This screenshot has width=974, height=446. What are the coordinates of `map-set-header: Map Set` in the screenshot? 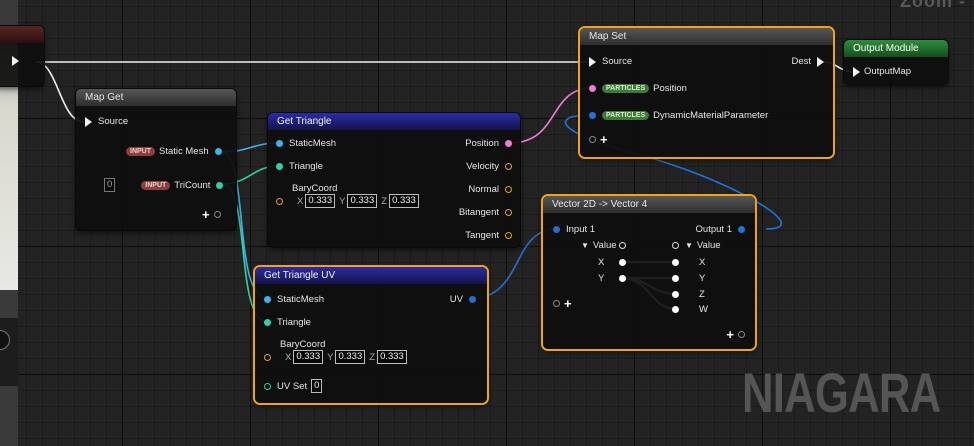 It's located at (706, 36).